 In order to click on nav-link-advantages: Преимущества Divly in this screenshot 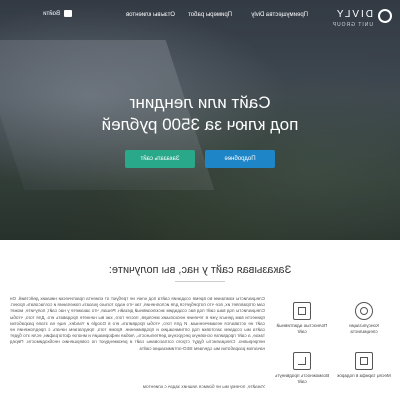, I will do `click(279, 15)`.